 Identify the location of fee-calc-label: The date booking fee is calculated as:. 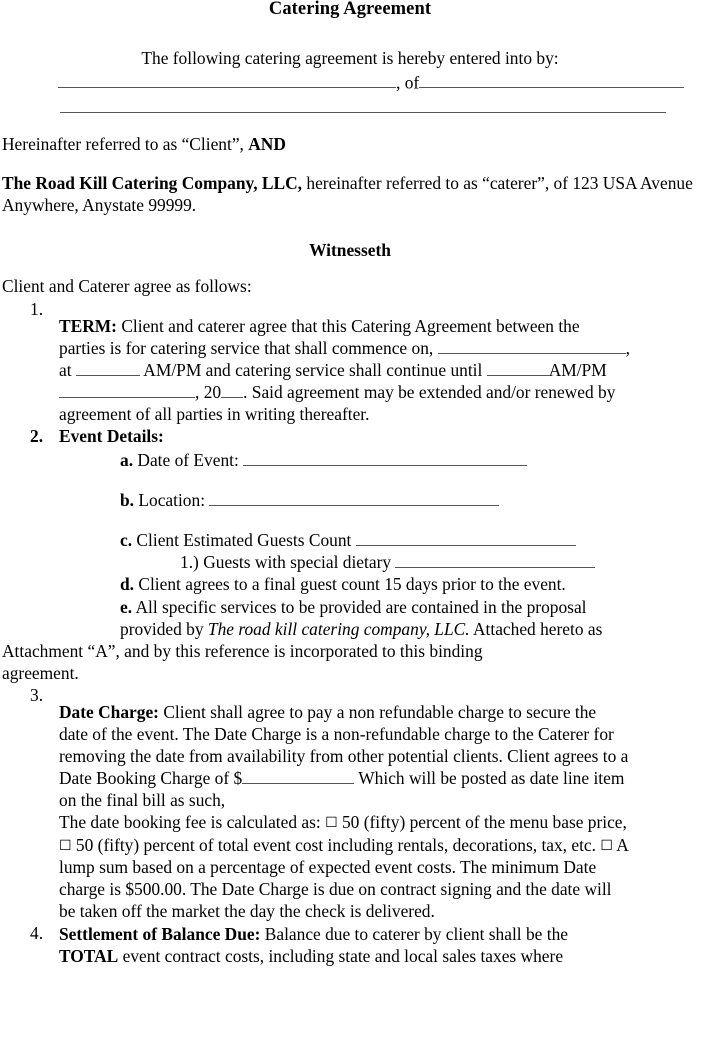
(192, 821).